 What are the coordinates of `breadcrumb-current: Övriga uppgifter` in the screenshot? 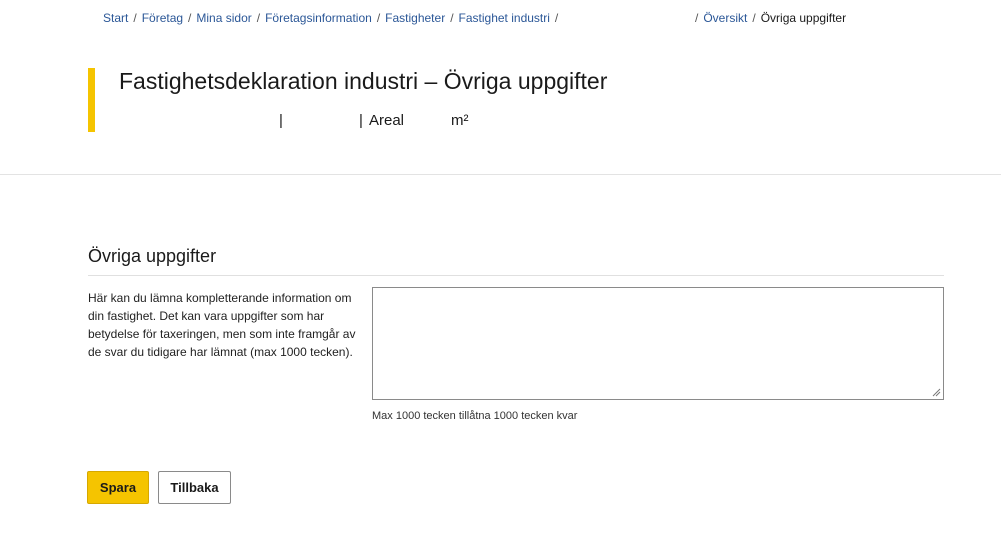 It's located at (803, 18).